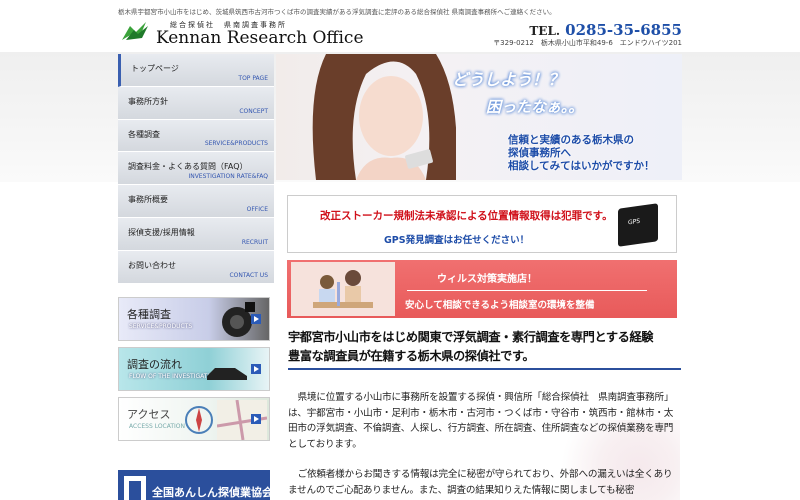 This screenshot has width=800, height=500. Describe the element at coordinates (571, 140) in the screenshot. I see `hero-message-line: 信頼と実績のある栃木県の` at that location.